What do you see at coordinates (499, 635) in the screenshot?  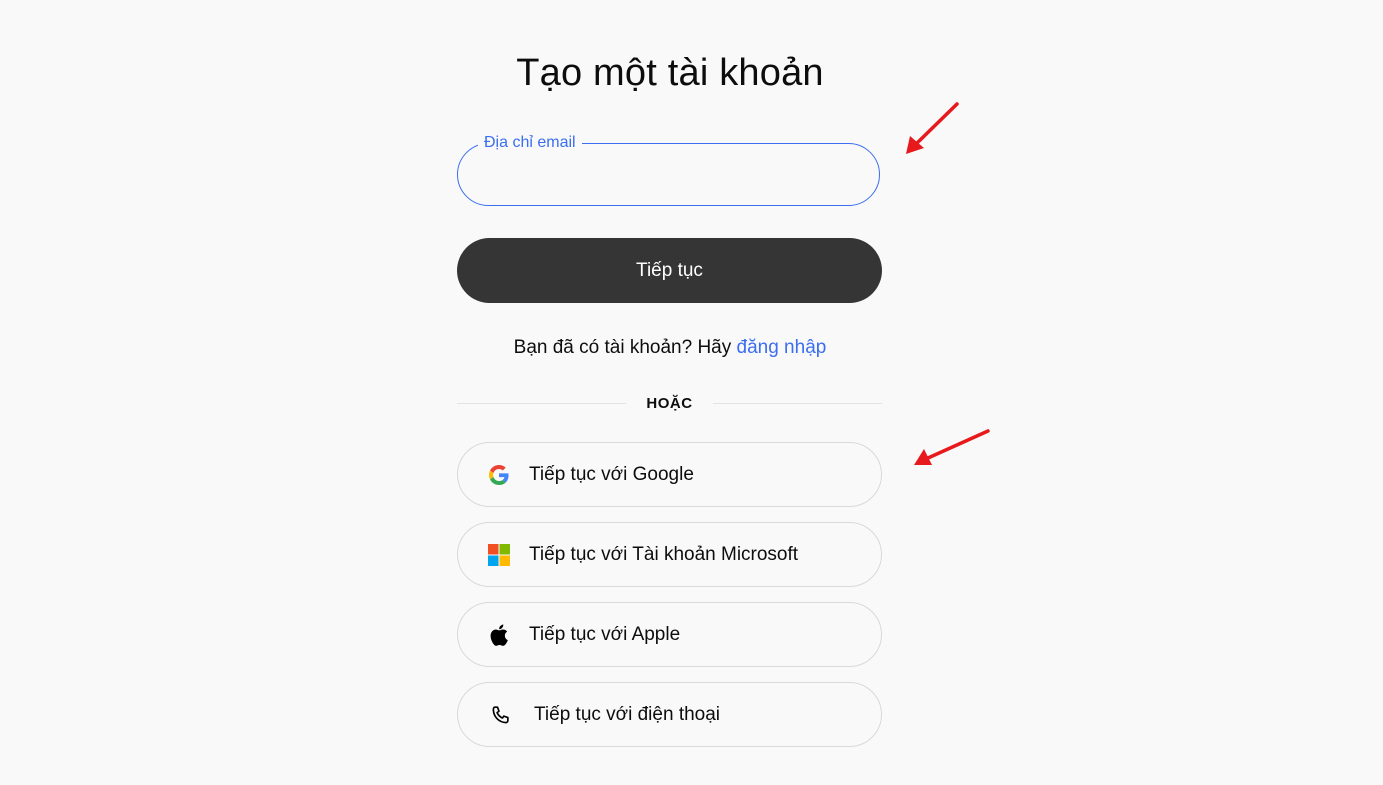 I see `apple-icon` at bounding box center [499, 635].